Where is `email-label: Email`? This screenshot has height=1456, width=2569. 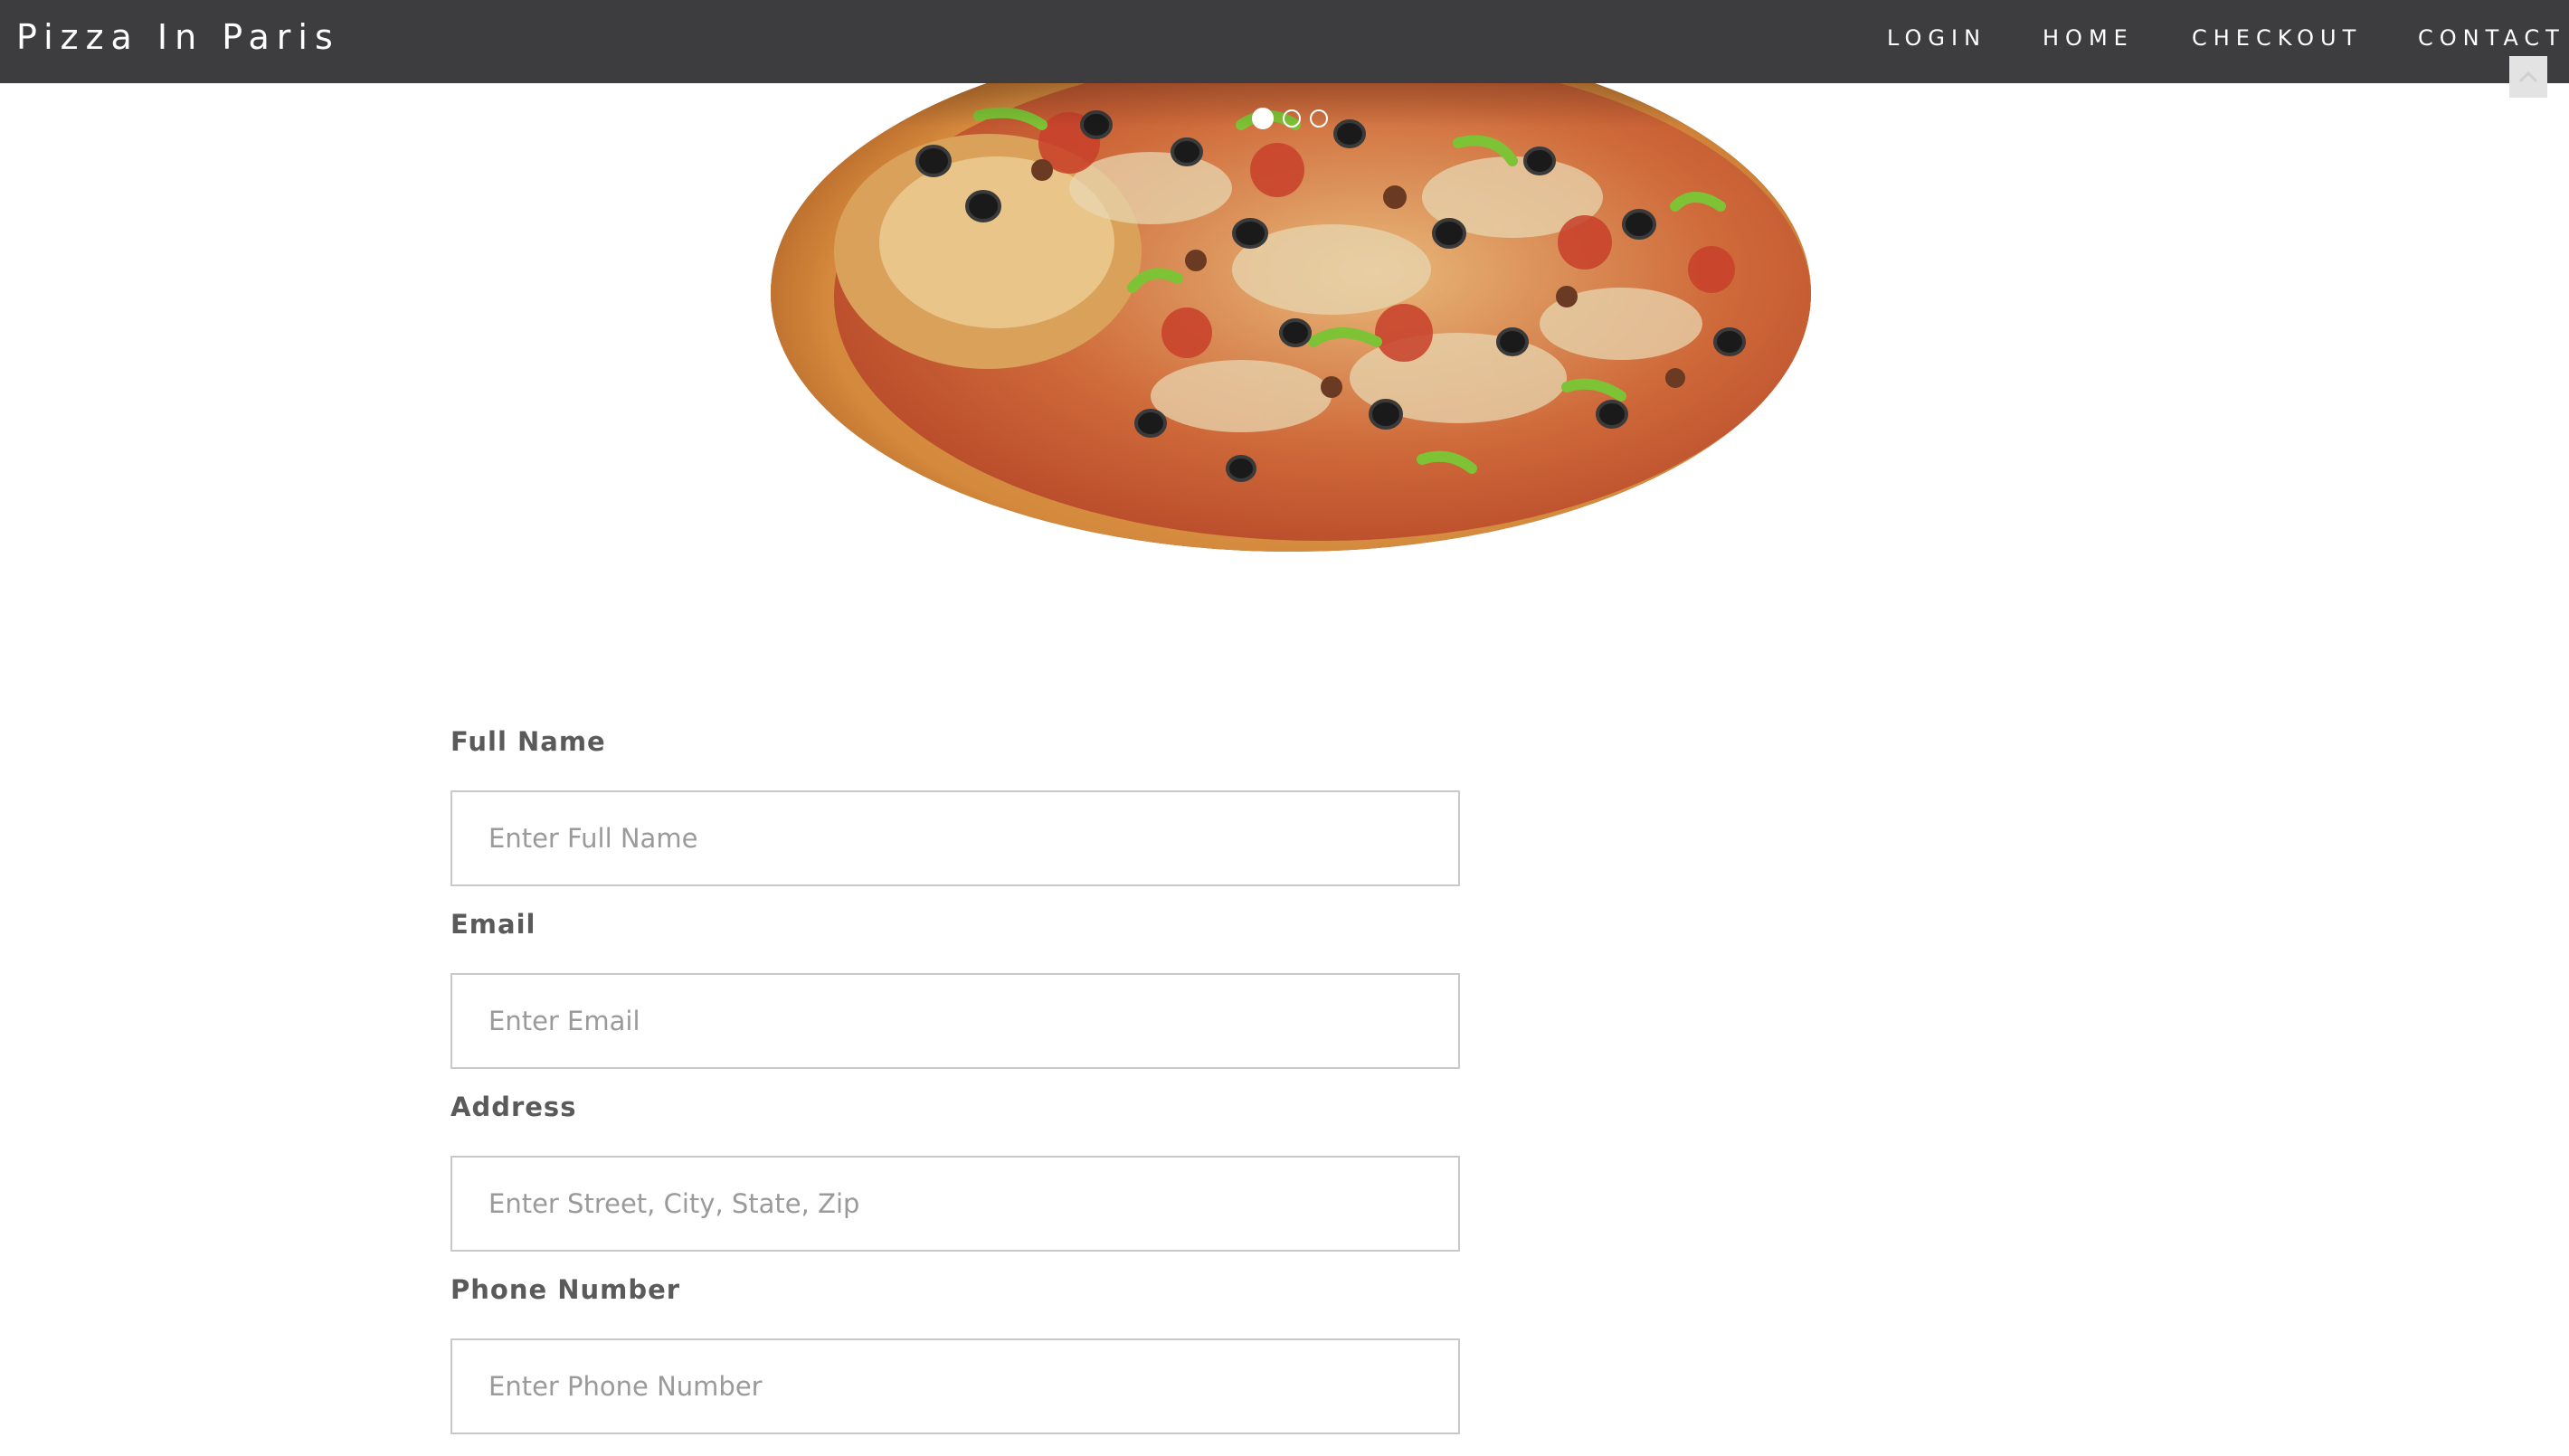 email-label: Email is located at coordinates (493, 925).